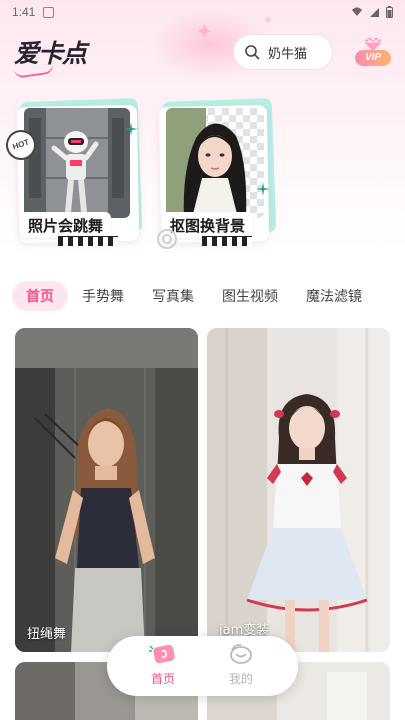 This screenshot has height=720, width=405. I want to click on search-icon, so click(252, 52).